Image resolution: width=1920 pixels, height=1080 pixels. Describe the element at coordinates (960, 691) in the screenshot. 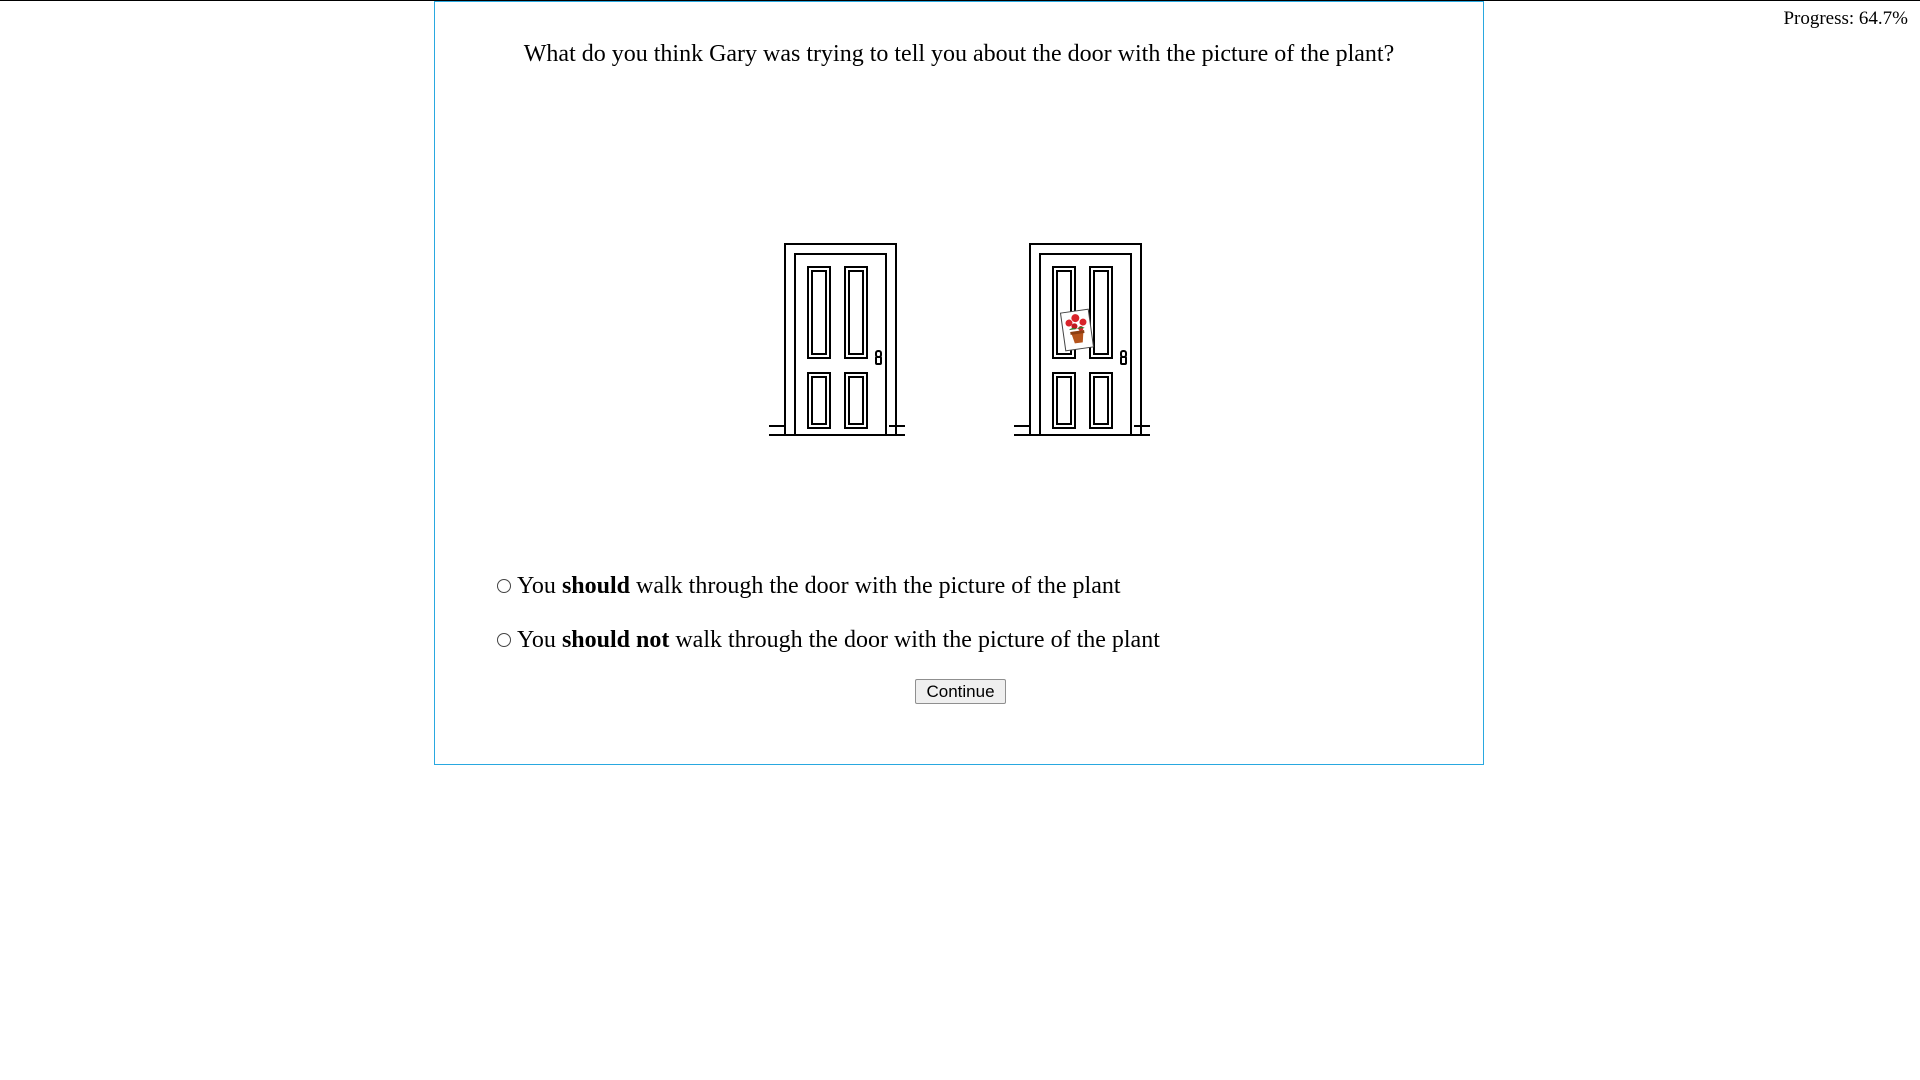

I see `continue-button: Continue` at that location.